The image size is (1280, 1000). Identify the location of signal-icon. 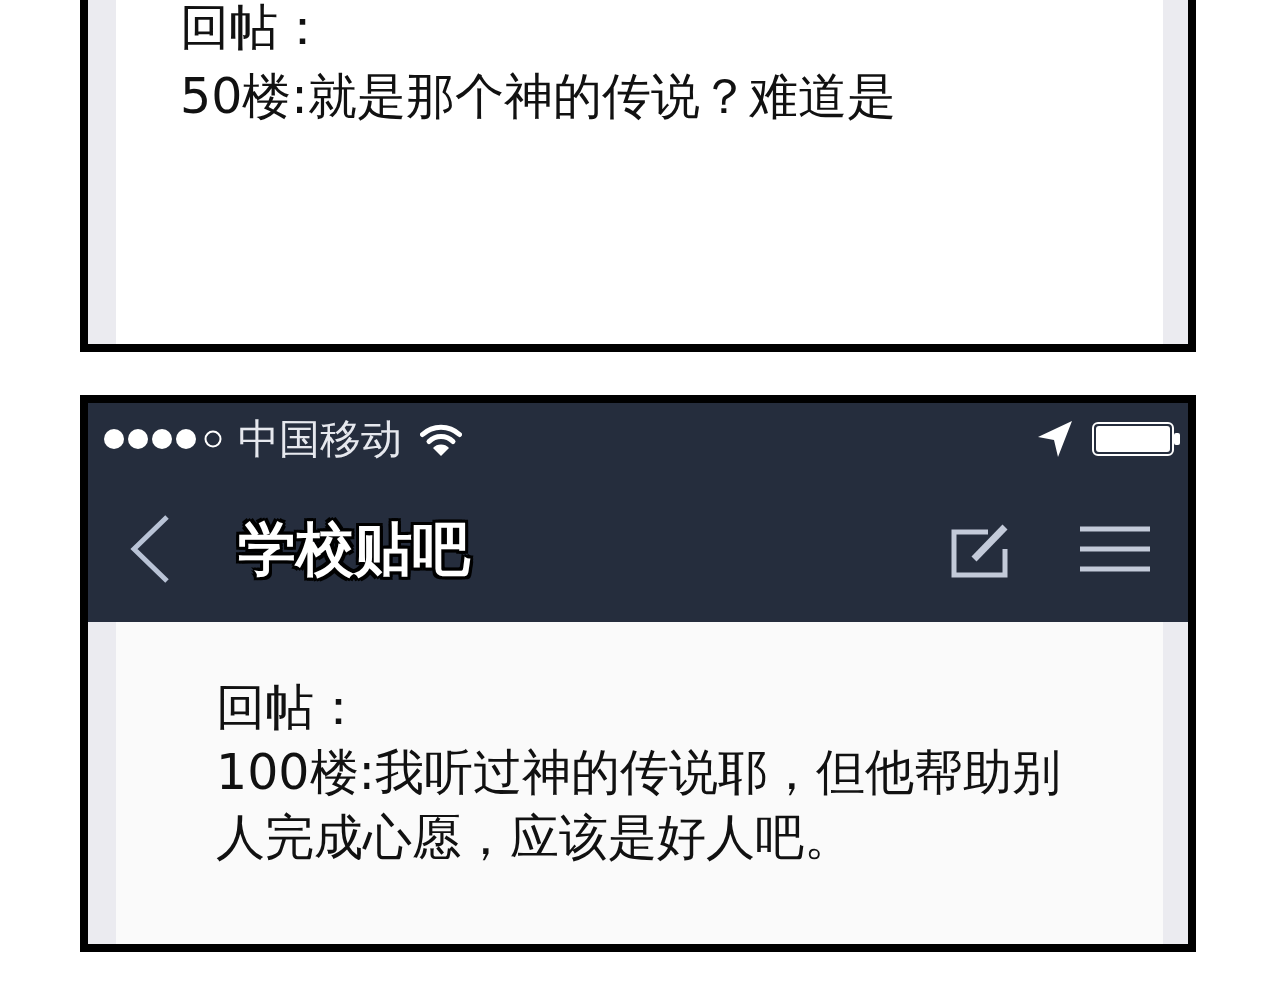
(163, 439).